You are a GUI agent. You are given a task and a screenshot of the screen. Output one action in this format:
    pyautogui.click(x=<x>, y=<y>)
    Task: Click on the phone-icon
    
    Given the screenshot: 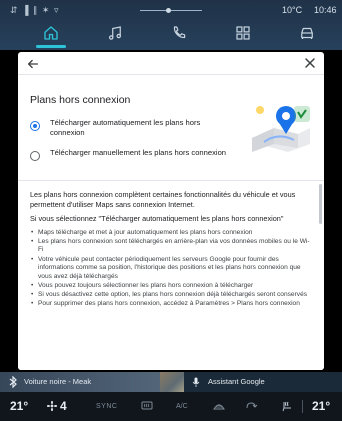 What is the action you would take?
    pyautogui.click(x=179, y=32)
    